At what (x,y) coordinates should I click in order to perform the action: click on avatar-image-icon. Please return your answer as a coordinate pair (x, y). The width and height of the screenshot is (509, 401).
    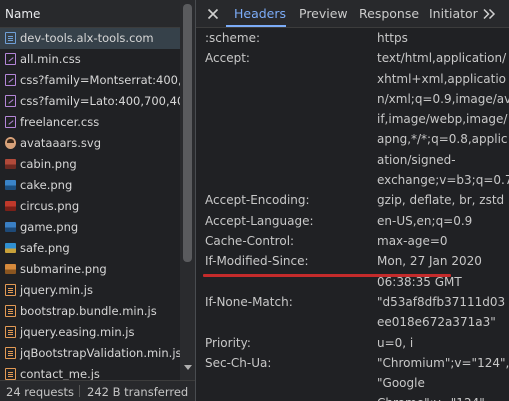
    Looking at the image, I should click on (10, 143).